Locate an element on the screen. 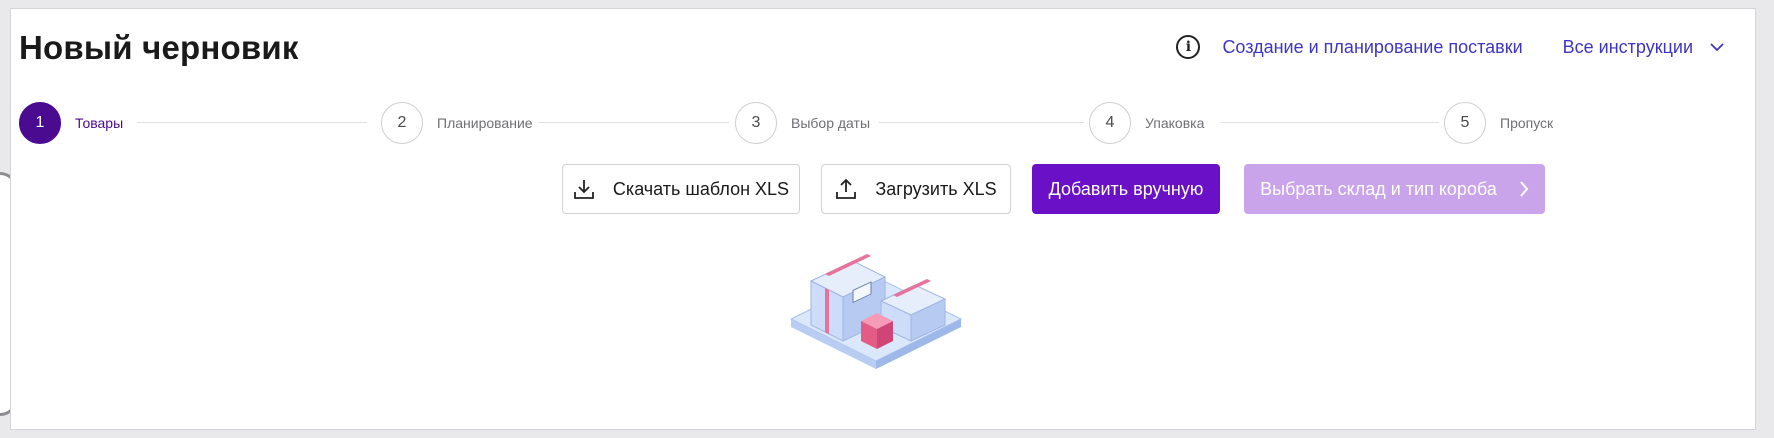 The width and height of the screenshot is (1774, 438). step-packing: 4 Упаковка is located at coordinates (1146, 123).